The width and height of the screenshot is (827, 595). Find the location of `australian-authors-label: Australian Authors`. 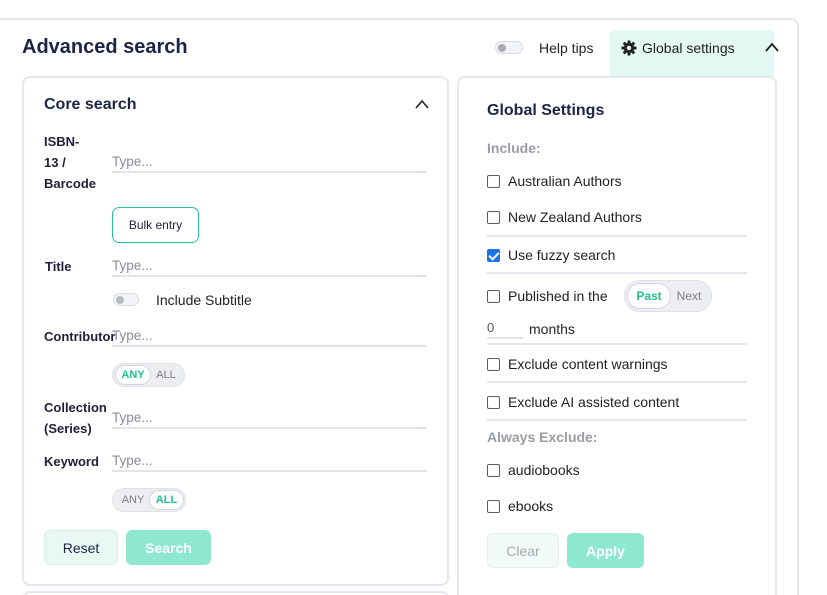

australian-authors-label: Australian Authors is located at coordinates (565, 181).